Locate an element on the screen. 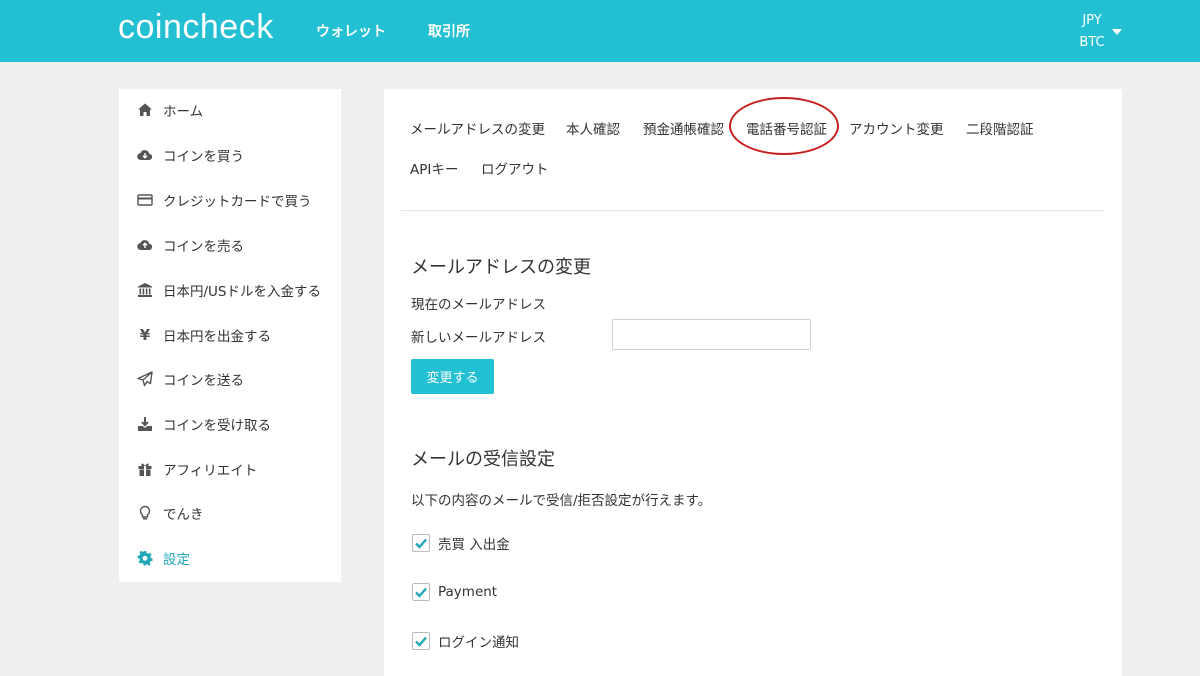 The image size is (1200, 676). current-email-label: 現在のメールアドレス is located at coordinates (478, 305).